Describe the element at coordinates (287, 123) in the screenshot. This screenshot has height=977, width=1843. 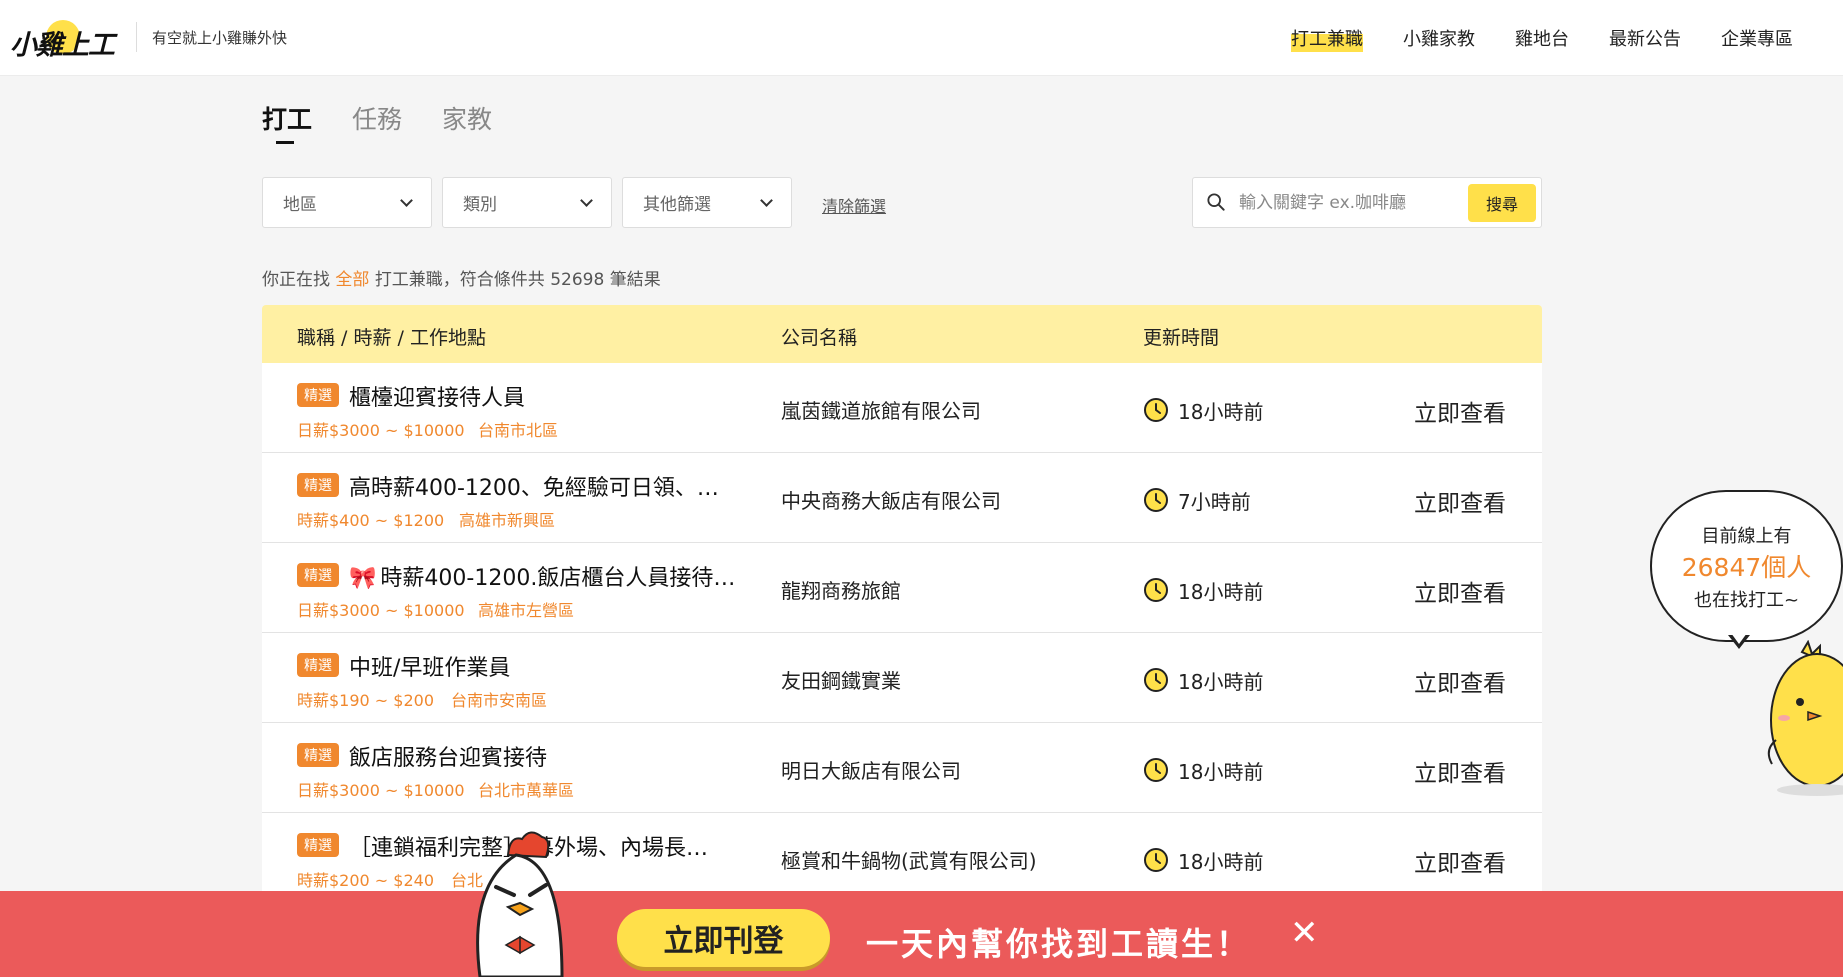
I see `tab-parttime: 打工` at that location.